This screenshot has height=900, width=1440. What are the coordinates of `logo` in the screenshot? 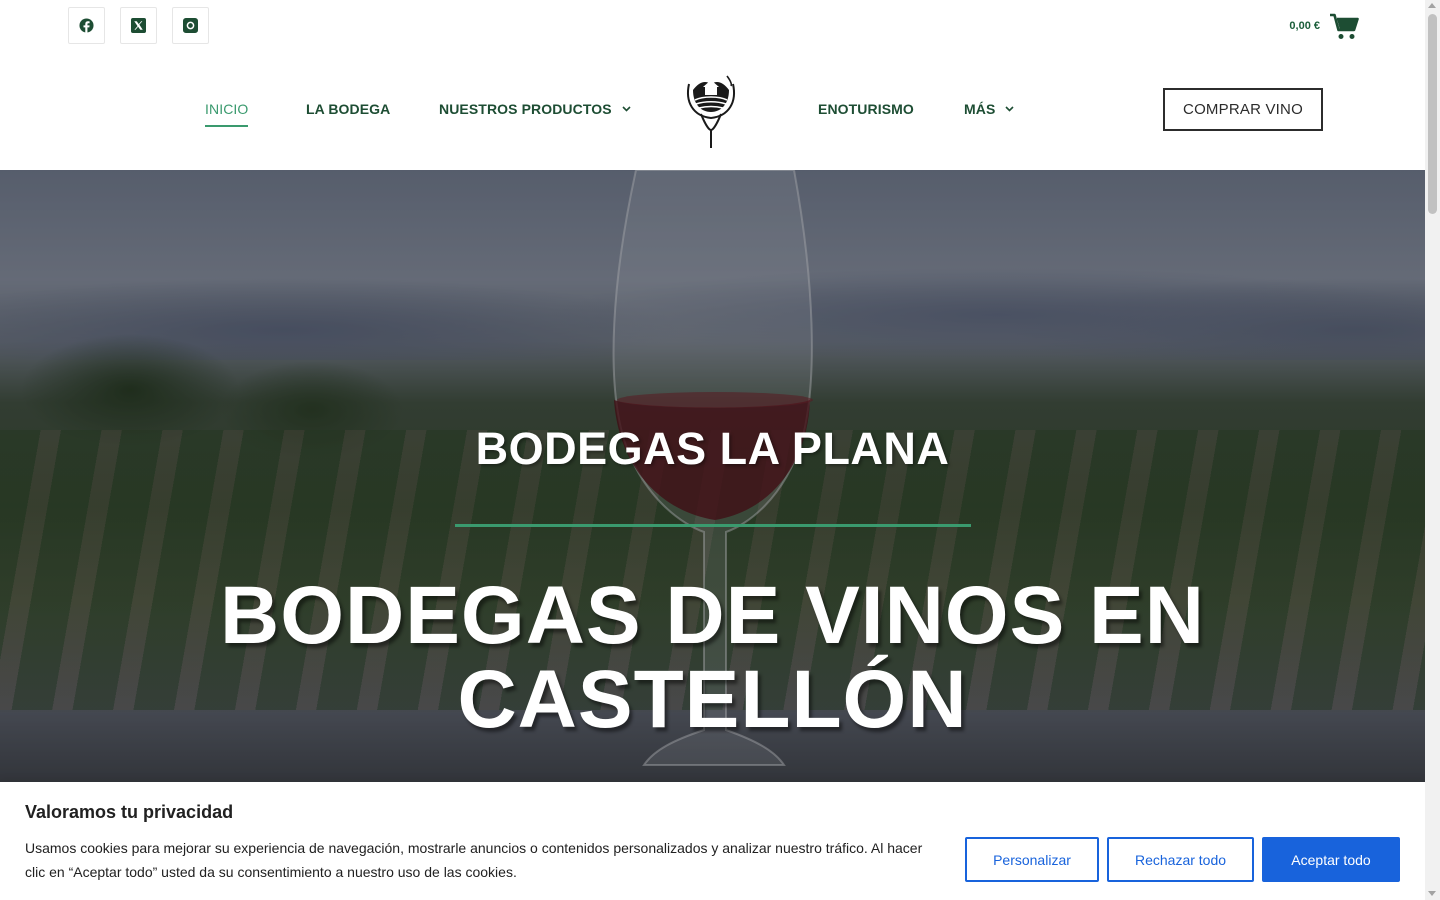 It's located at (711, 112).